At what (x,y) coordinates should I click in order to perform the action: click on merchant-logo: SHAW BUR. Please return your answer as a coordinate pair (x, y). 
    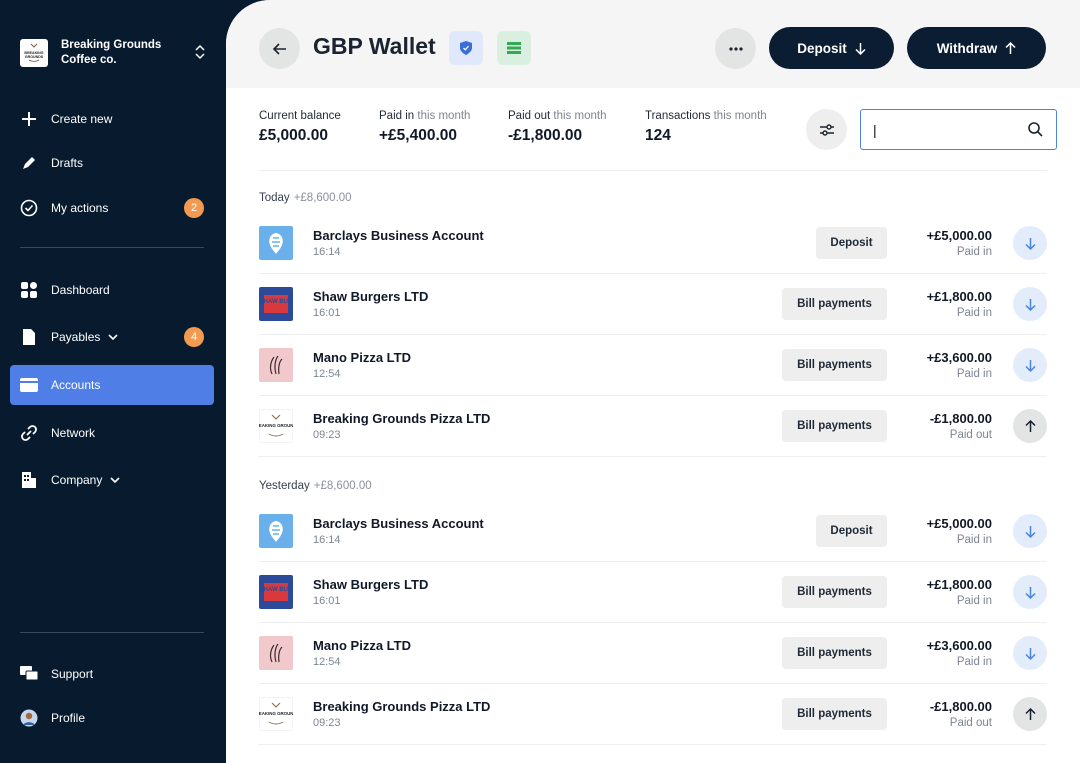
    Looking at the image, I should click on (276, 304).